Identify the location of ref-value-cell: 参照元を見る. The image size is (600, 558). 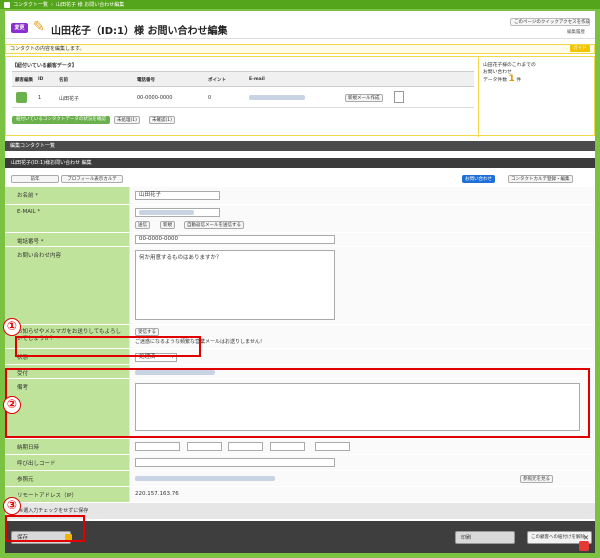
(362, 478).